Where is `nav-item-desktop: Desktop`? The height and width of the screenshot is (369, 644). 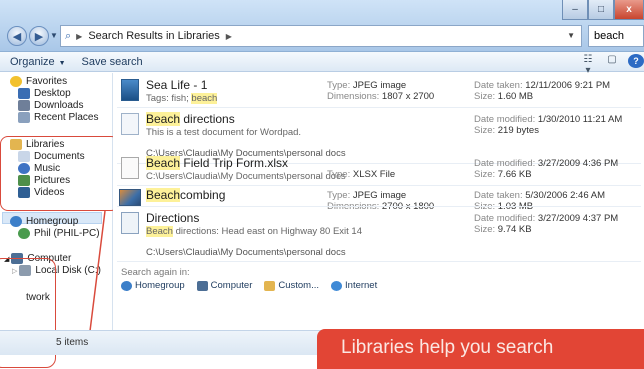 nav-item-desktop: Desktop is located at coordinates (44, 93).